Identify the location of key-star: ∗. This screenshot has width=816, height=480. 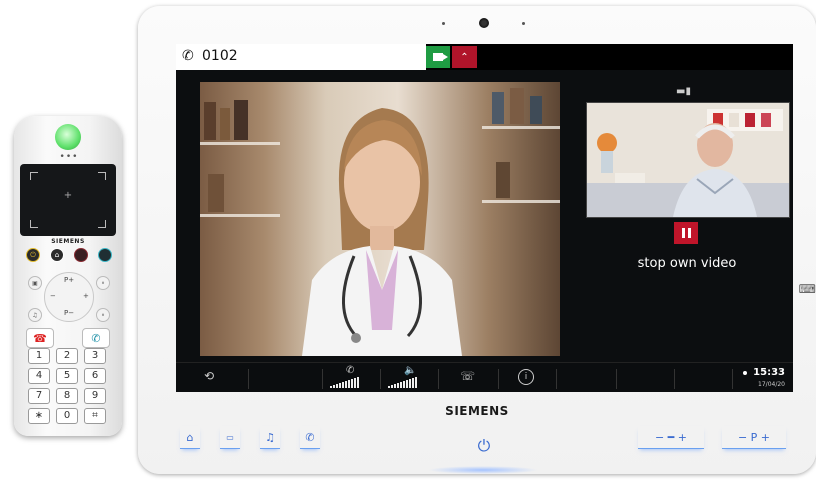
(39, 416).